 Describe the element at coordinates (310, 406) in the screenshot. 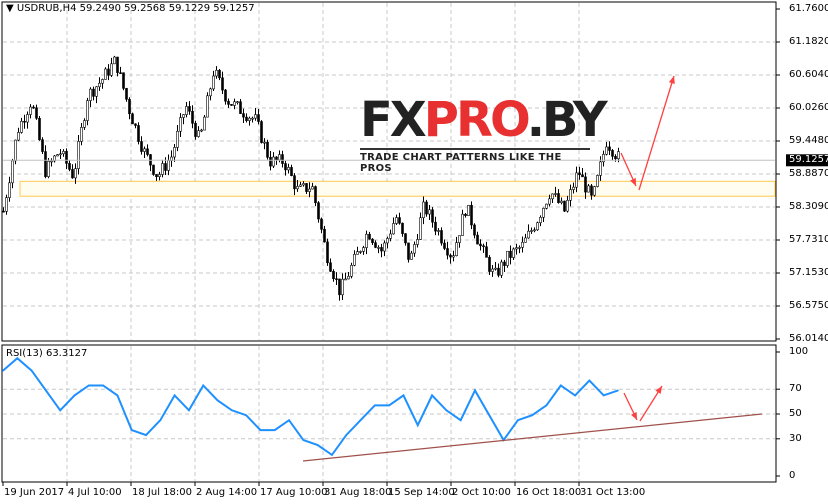

I see `rsi-line` at that location.